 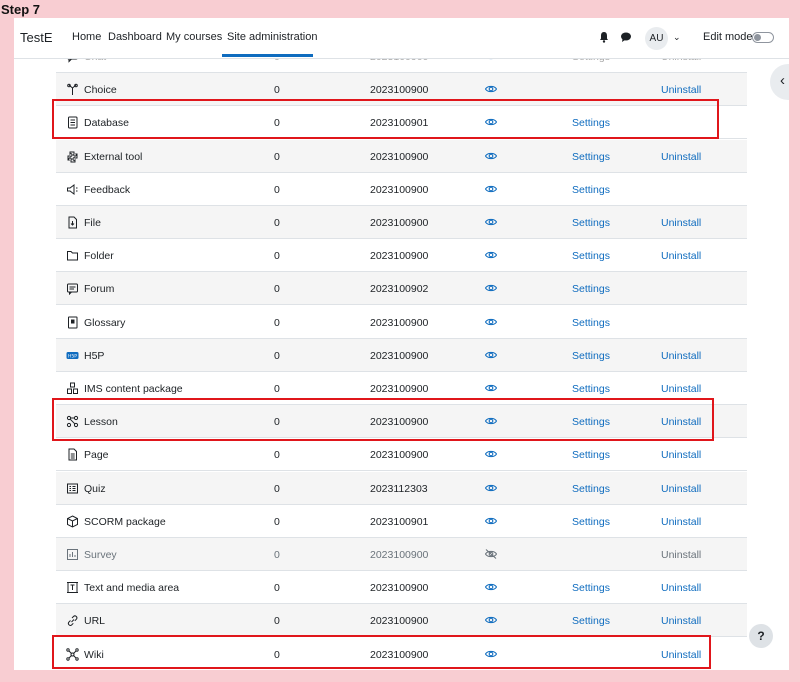 I want to click on external-tool-icon, so click(x=72, y=156).